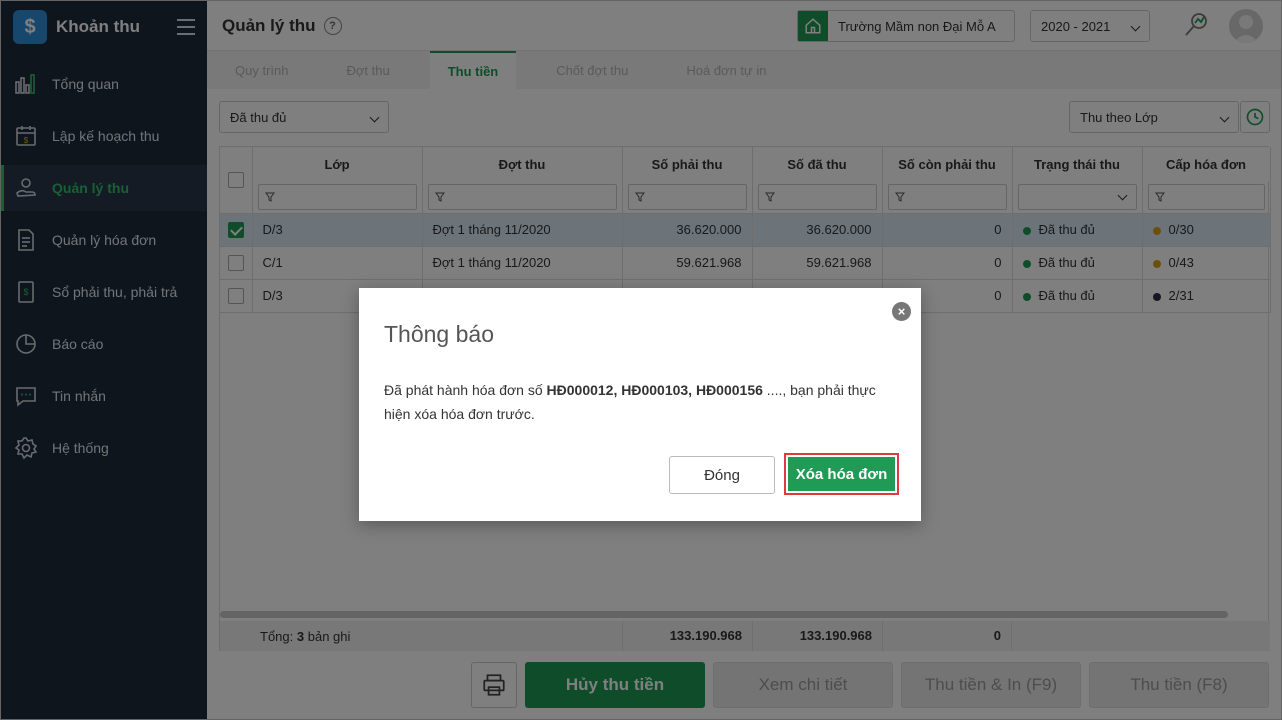 This screenshot has width=1282, height=720. I want to click on delete-invoice-button-highlight: Xóa hóa đơn, so click(841, 474).